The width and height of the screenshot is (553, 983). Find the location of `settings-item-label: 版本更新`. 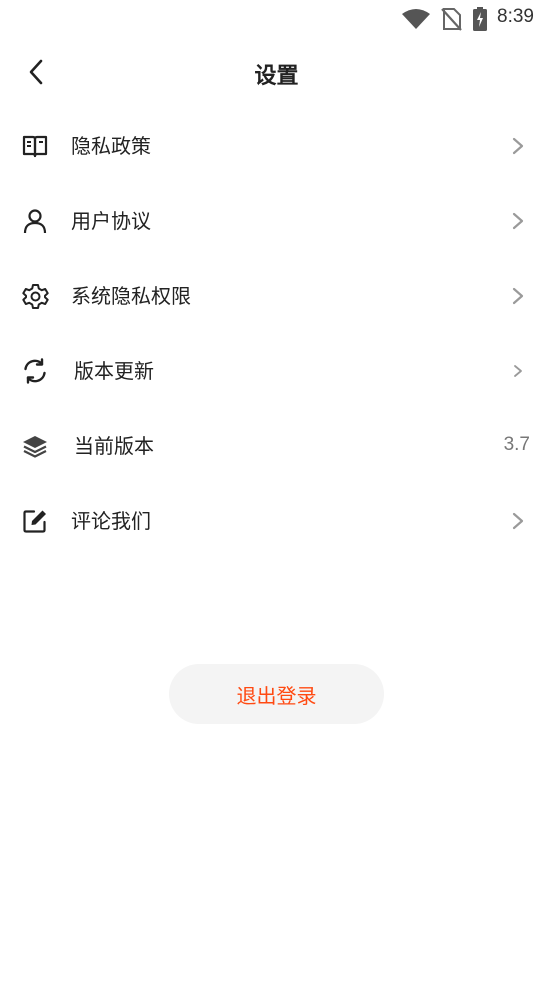

settings-item-label: 版本更新 is located at coordinates (114, 371).